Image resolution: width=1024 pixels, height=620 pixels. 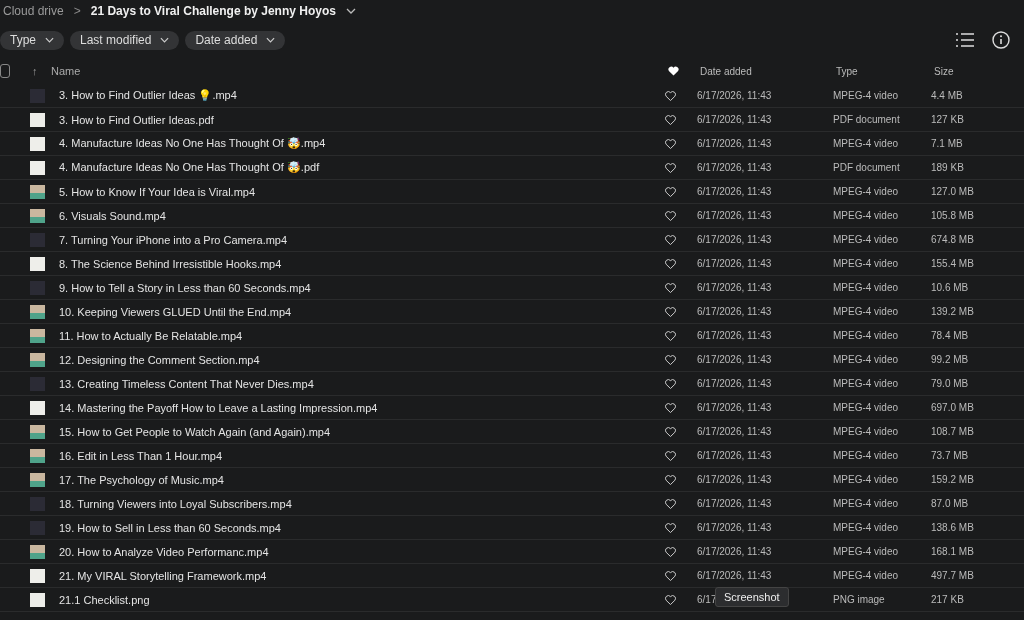 What do you see at coordinates (952, 239) in the screenshot?
I see `size-text: 674.8 MB` at bounding box center [952, 239].